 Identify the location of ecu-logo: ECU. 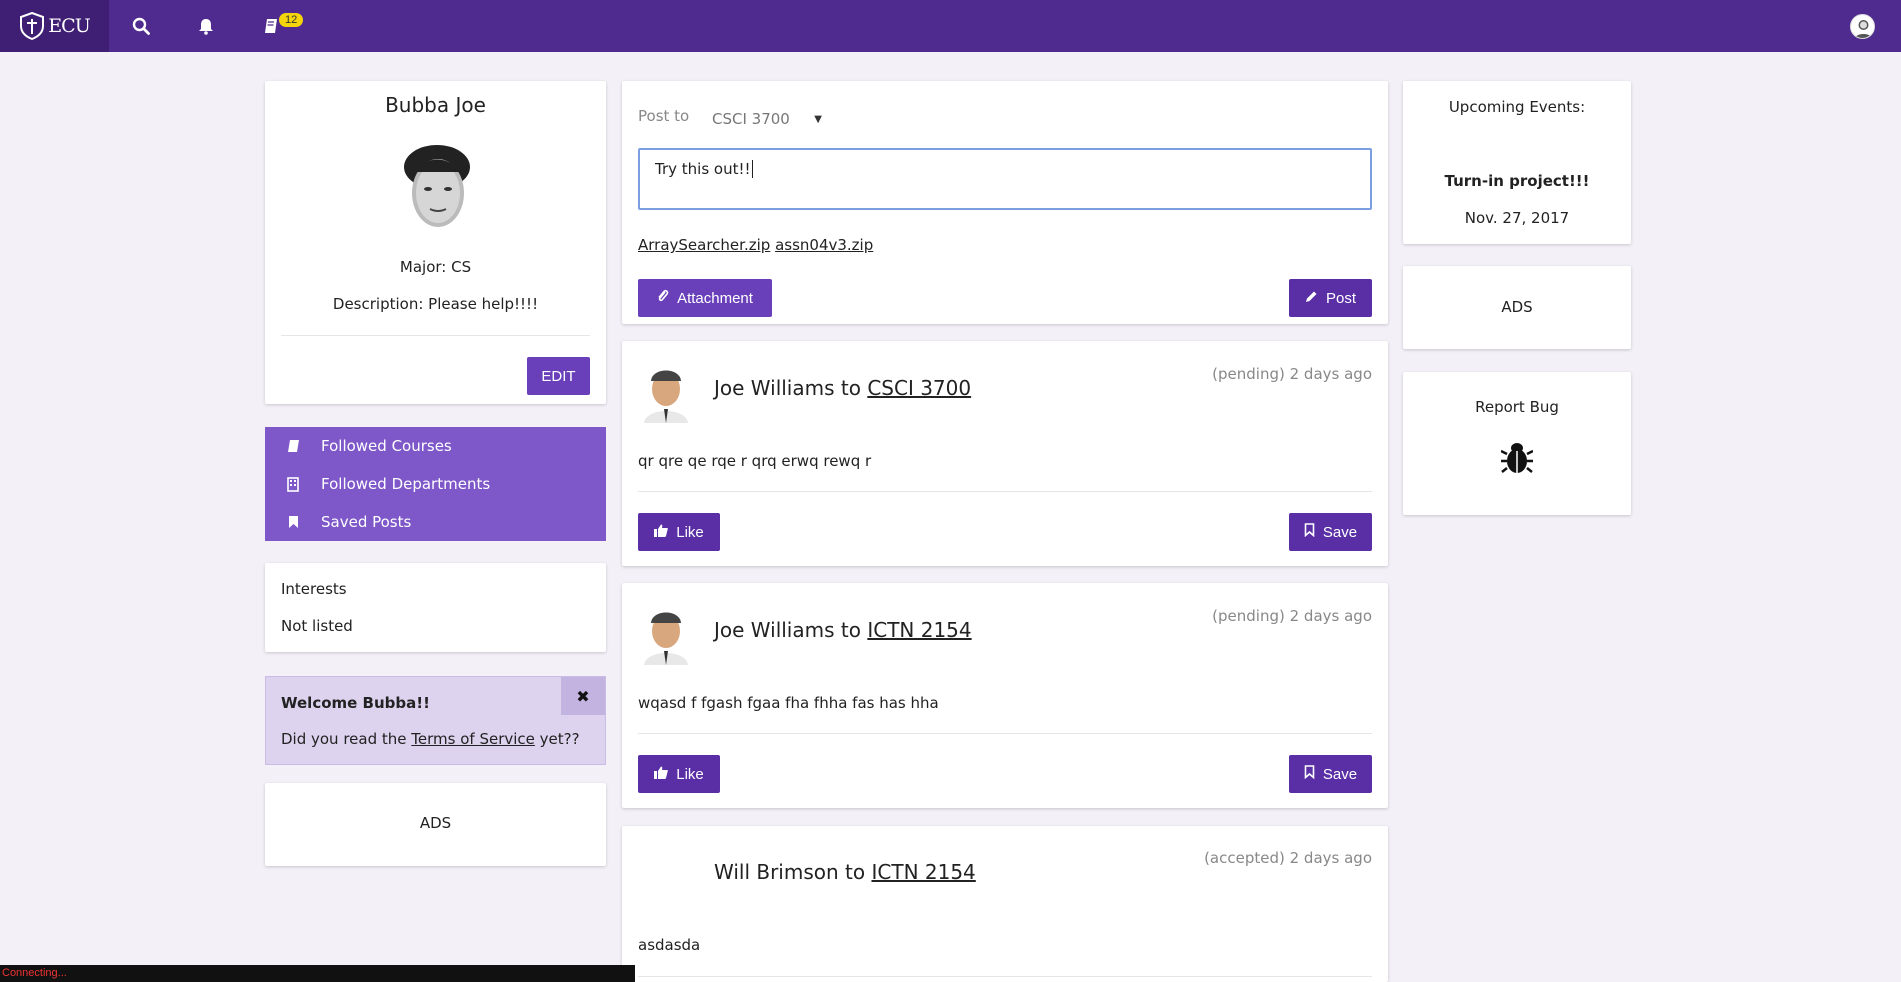
(54, 26).